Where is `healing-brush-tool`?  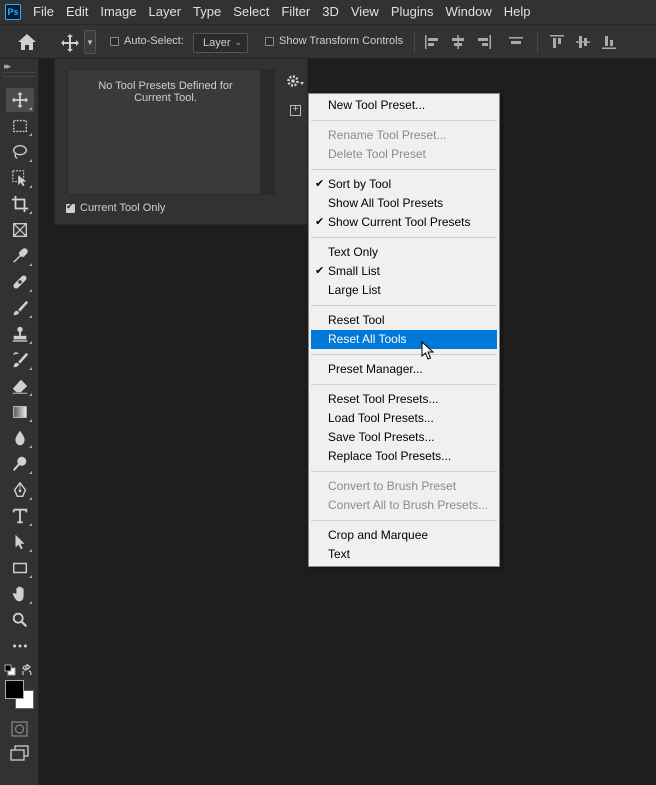 healing-brush-tool is located at coordinates (20, 282).